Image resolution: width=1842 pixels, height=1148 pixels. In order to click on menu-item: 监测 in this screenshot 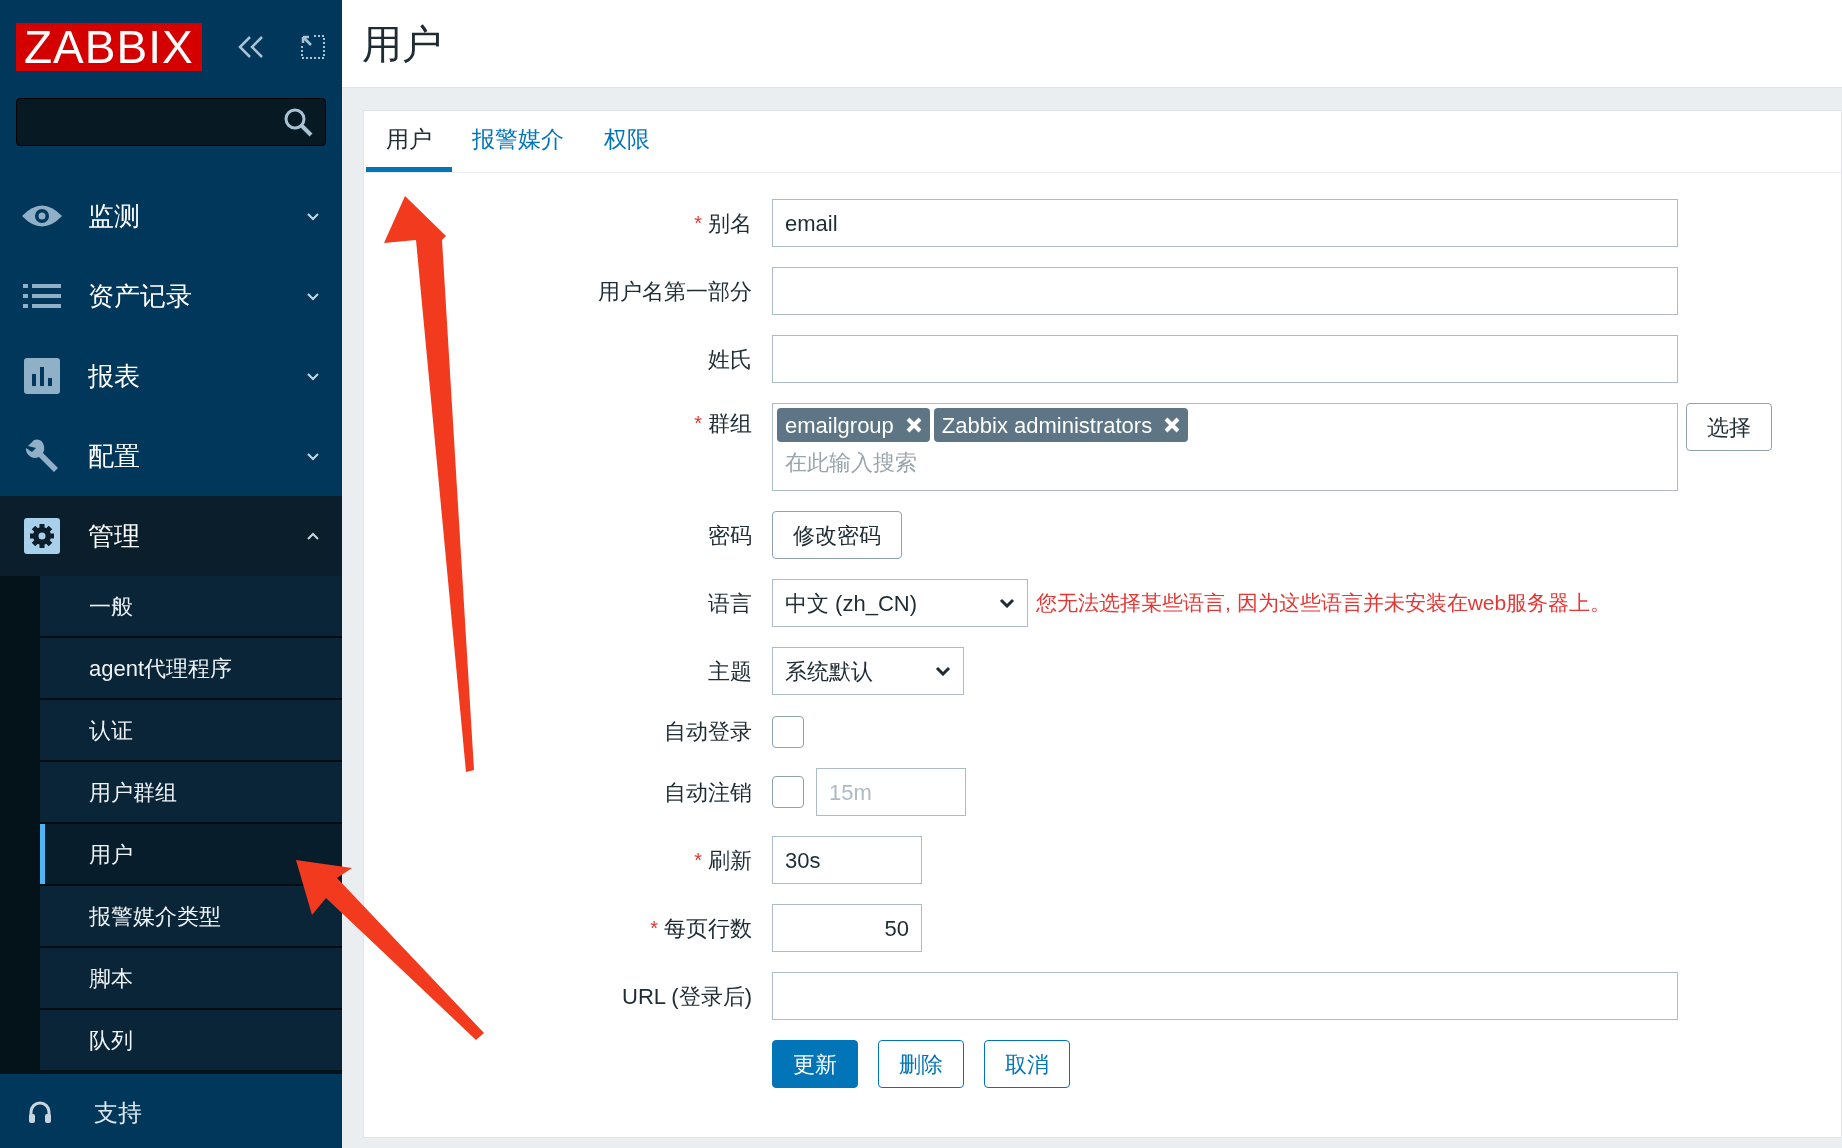, I will do `click(171, 216)`.